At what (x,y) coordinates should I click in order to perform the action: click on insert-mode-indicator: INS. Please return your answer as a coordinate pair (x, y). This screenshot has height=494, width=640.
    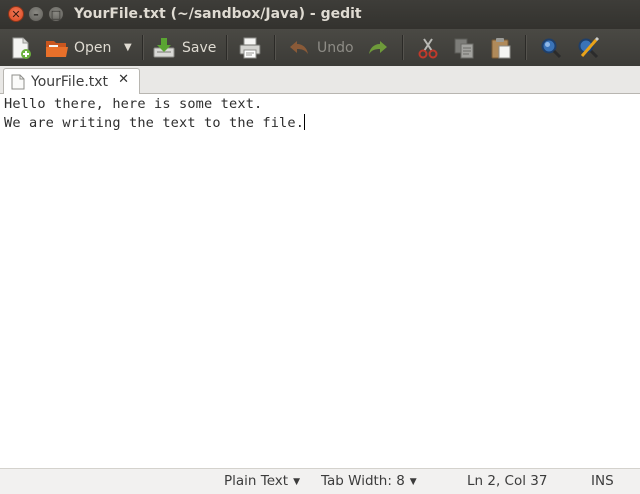
    Looking at the image, I should click on (602, 481).